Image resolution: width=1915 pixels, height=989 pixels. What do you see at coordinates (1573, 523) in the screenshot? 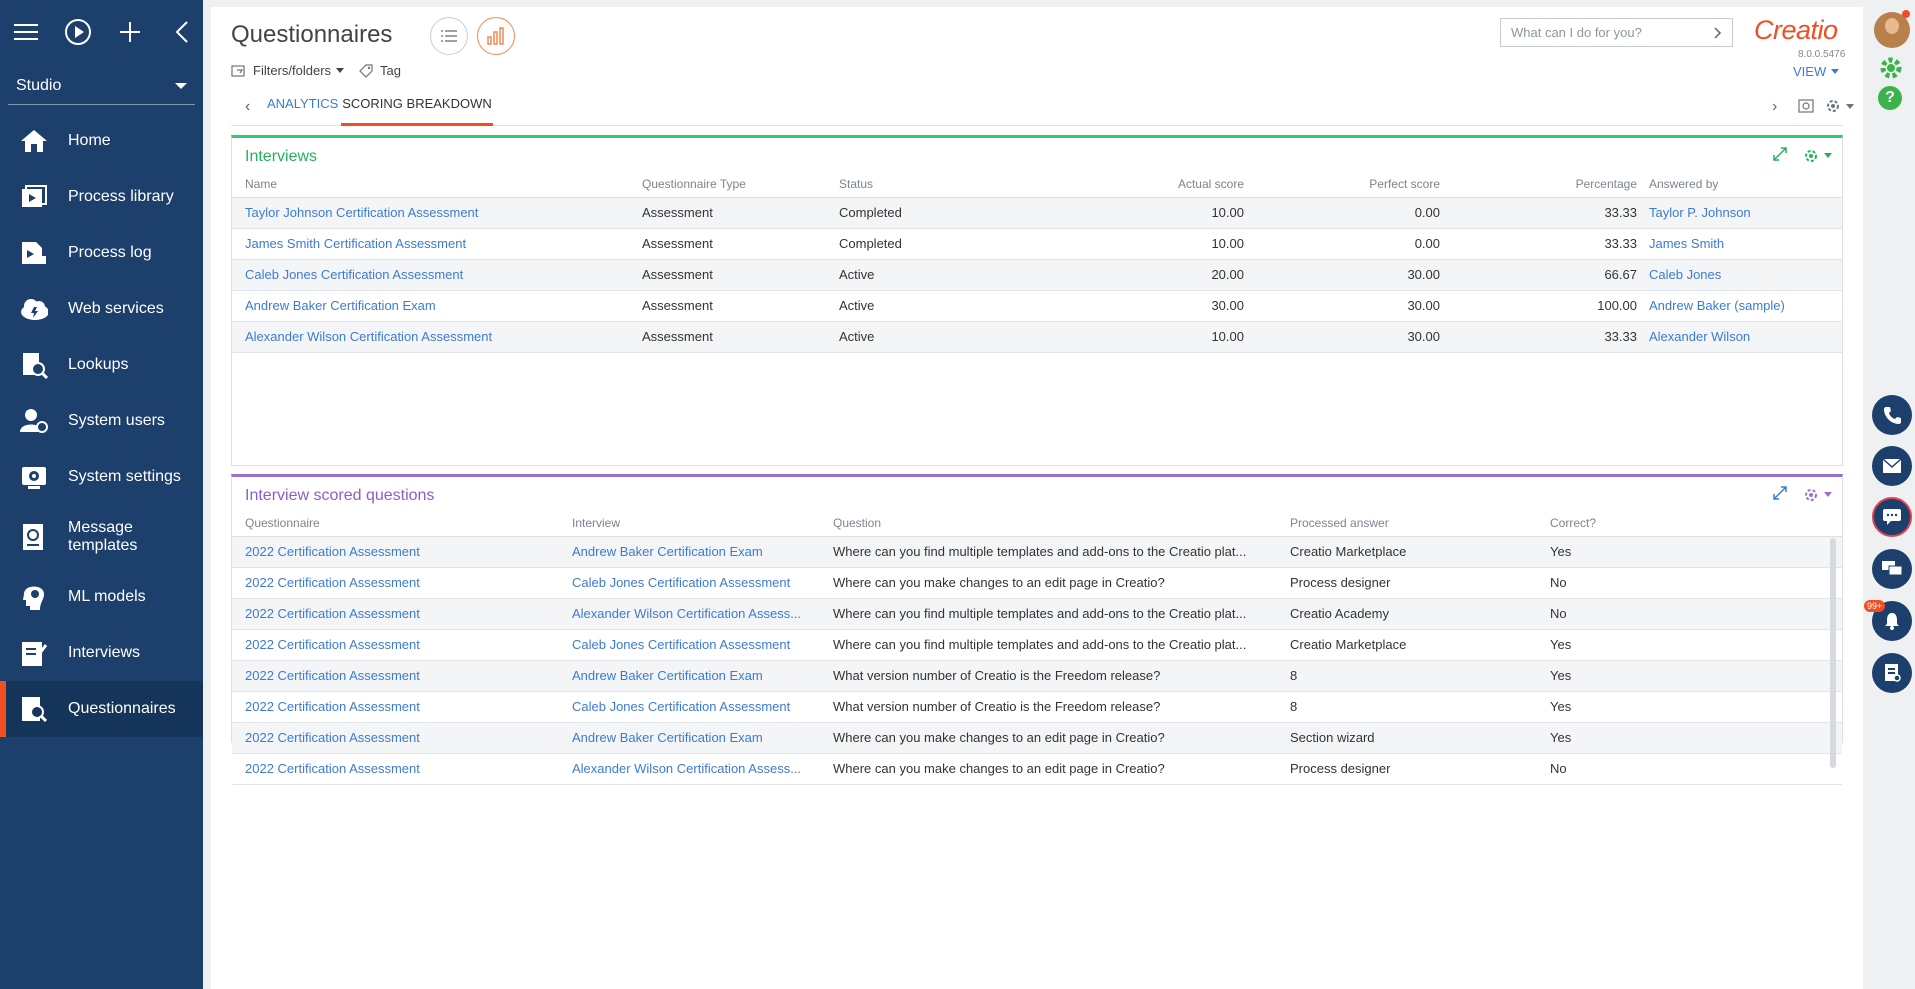
I see `column-header: Correct?` at bounding box center [1573, 523].